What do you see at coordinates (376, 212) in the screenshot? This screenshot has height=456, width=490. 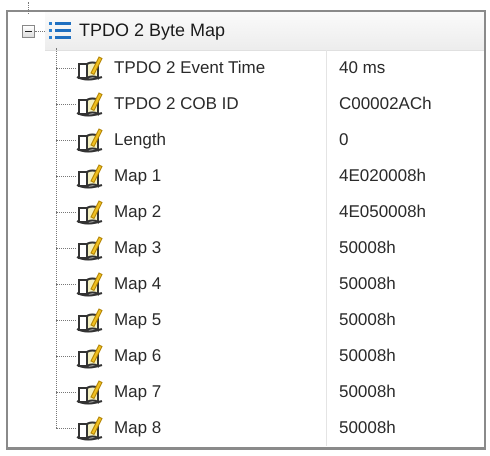 I see `property-value: 4E050008h` at bounding box center [376, 212].